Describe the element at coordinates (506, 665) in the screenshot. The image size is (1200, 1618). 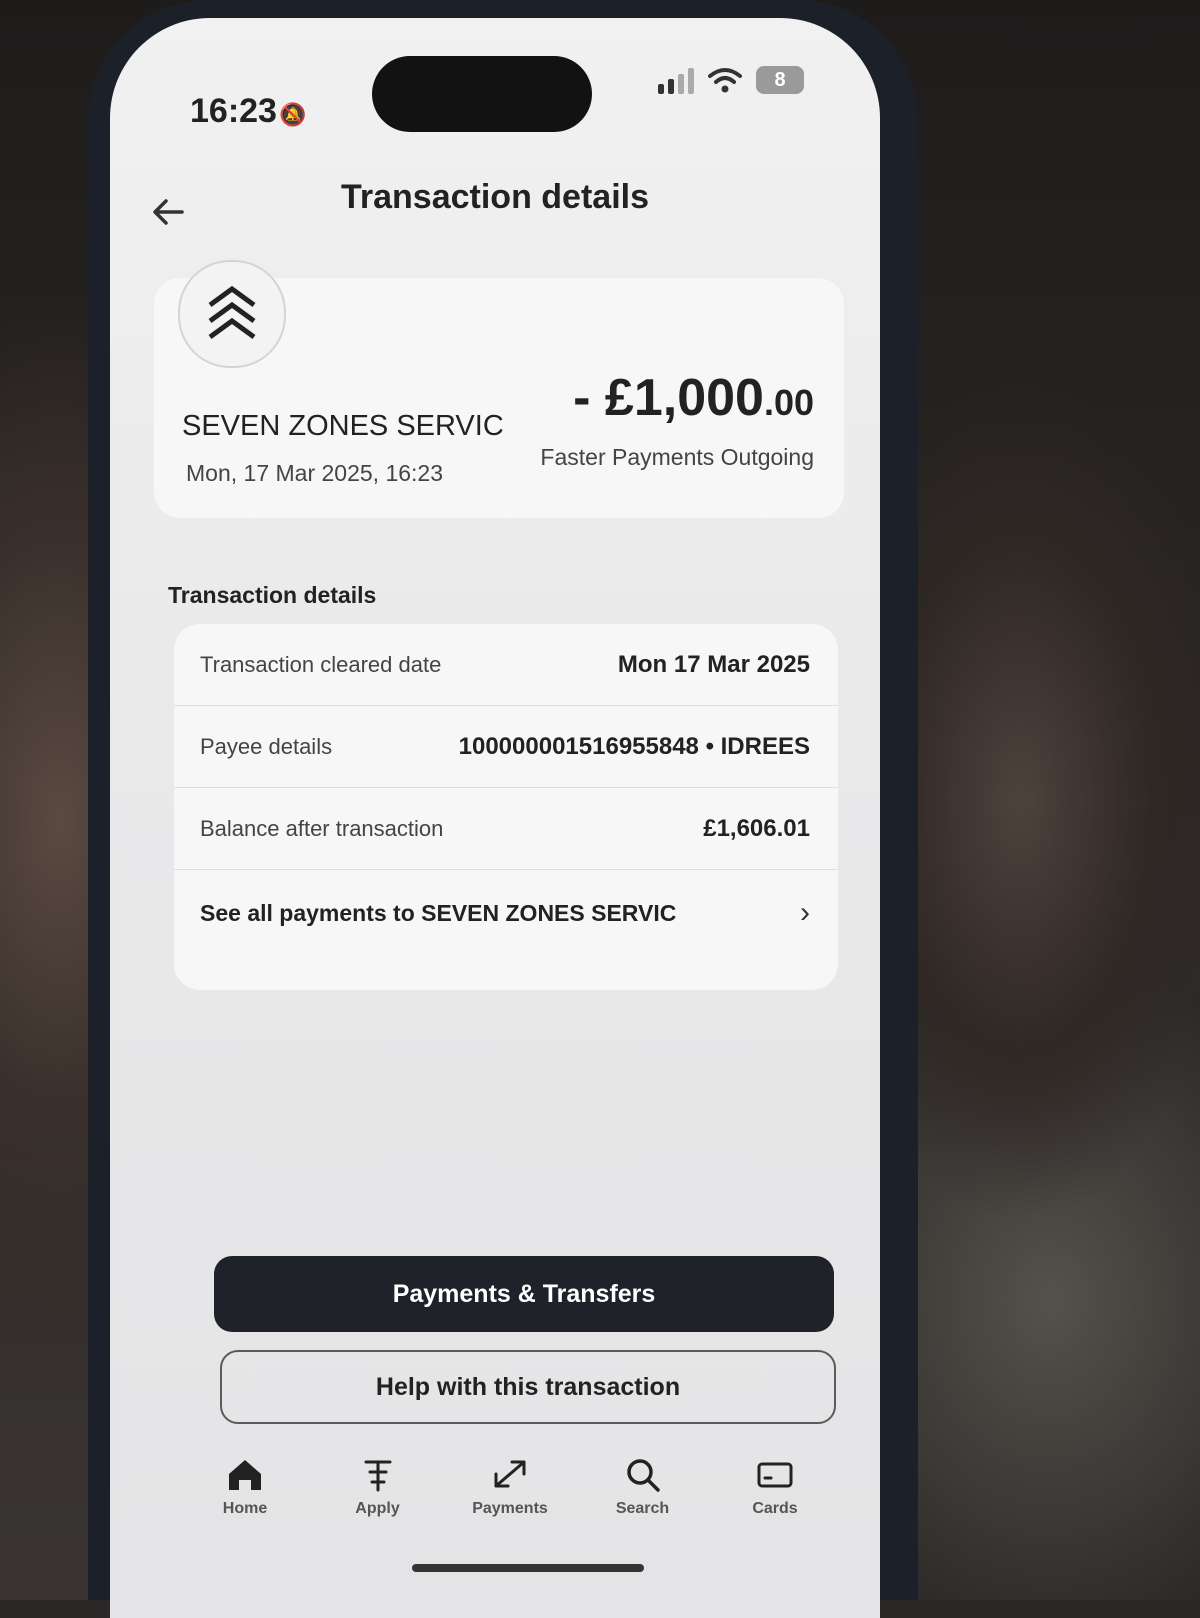
I see `detail-row-cleared-date: Transaction cleared date Mon 17 Mar 2025` at that location.